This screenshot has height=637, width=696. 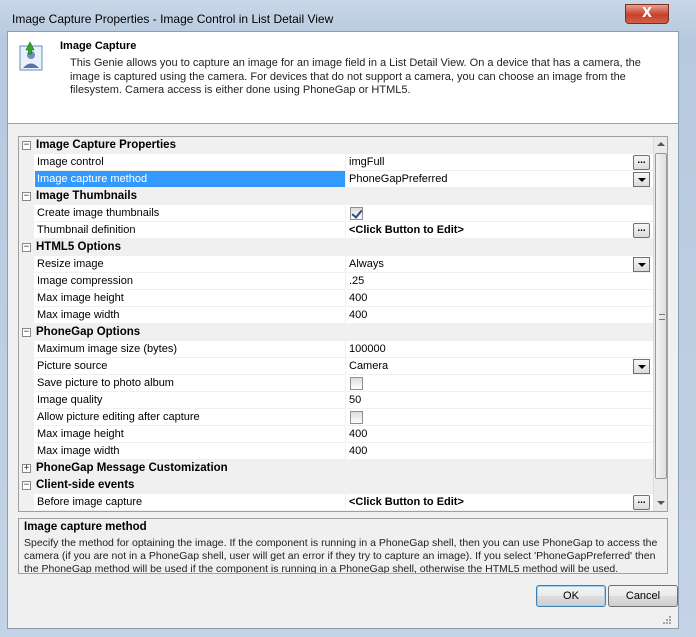 What do you see at coordinates (190, 179) in the screenshot?
I see `property-name: Image capture method` at bounding box center [190, 179].